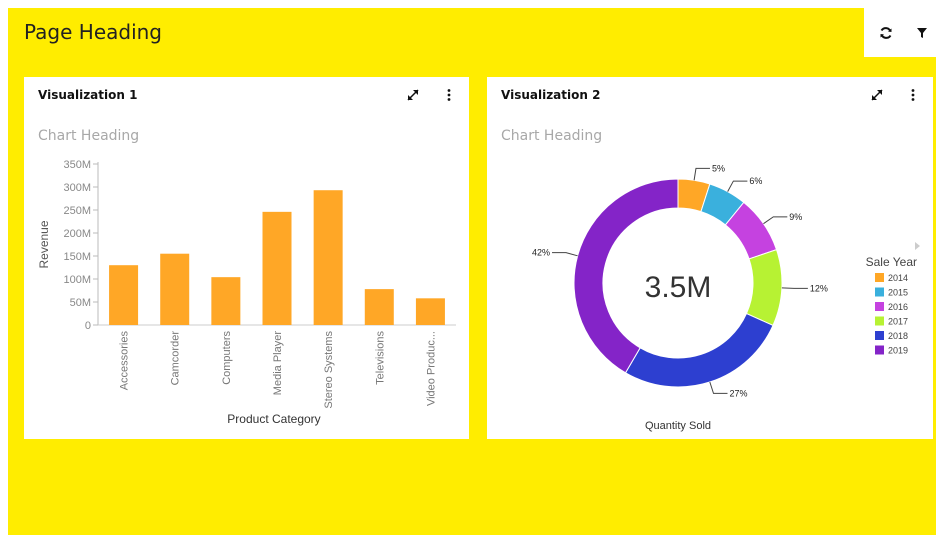  What do you see at coordinates (898, 351) in the screenshot?
I see `legend-label: 2019` at bounding box center [898, 351].